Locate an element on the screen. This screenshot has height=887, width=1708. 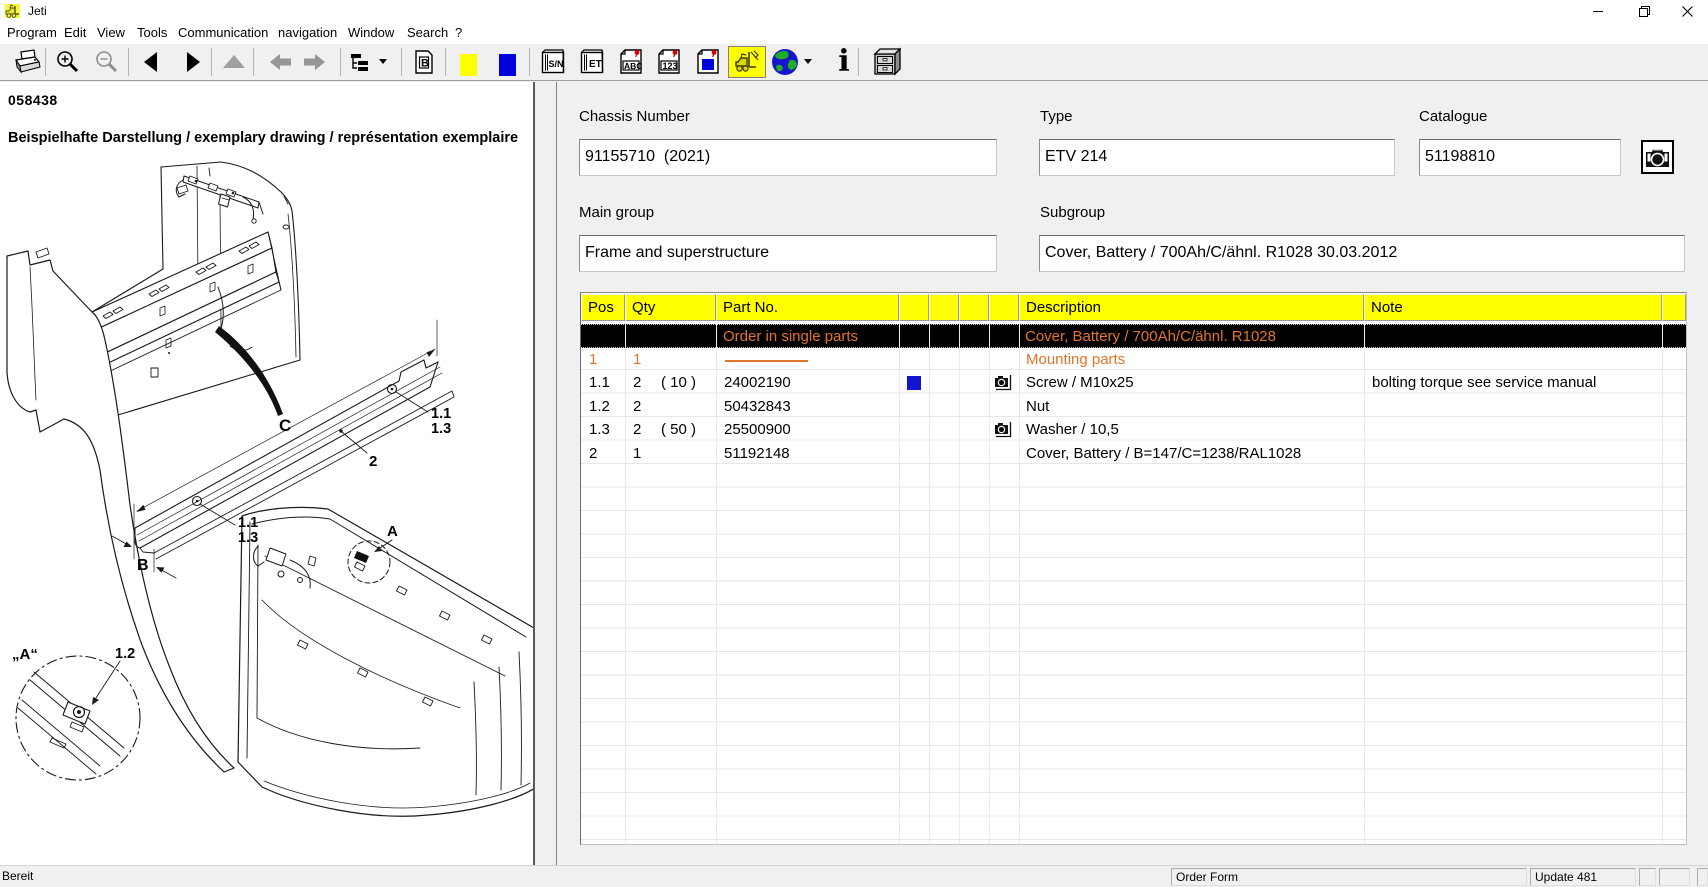
yellow-marker-button is located at coordinates (468, 65).